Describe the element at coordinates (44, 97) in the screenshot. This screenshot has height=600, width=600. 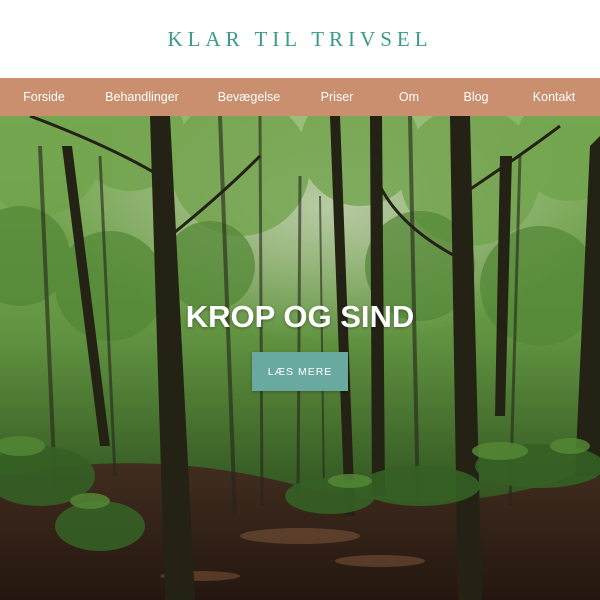
I see `nav-item-forside: Forside` at that location.